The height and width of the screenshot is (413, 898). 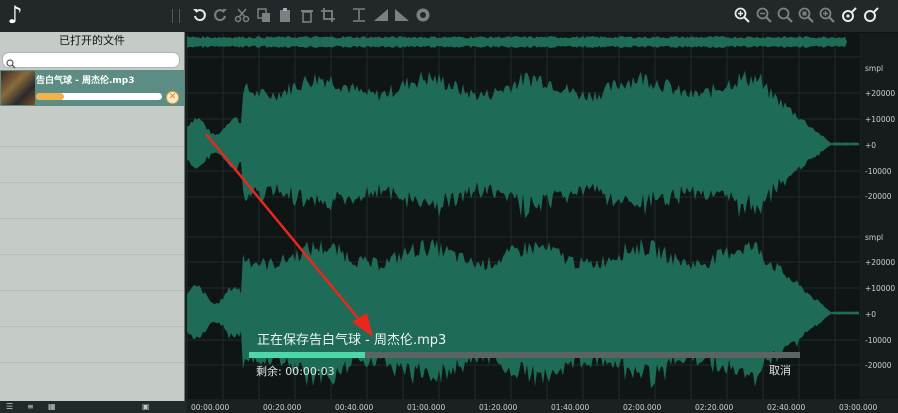 I want to click on file-progress-bar, so click(x=99, y=96).